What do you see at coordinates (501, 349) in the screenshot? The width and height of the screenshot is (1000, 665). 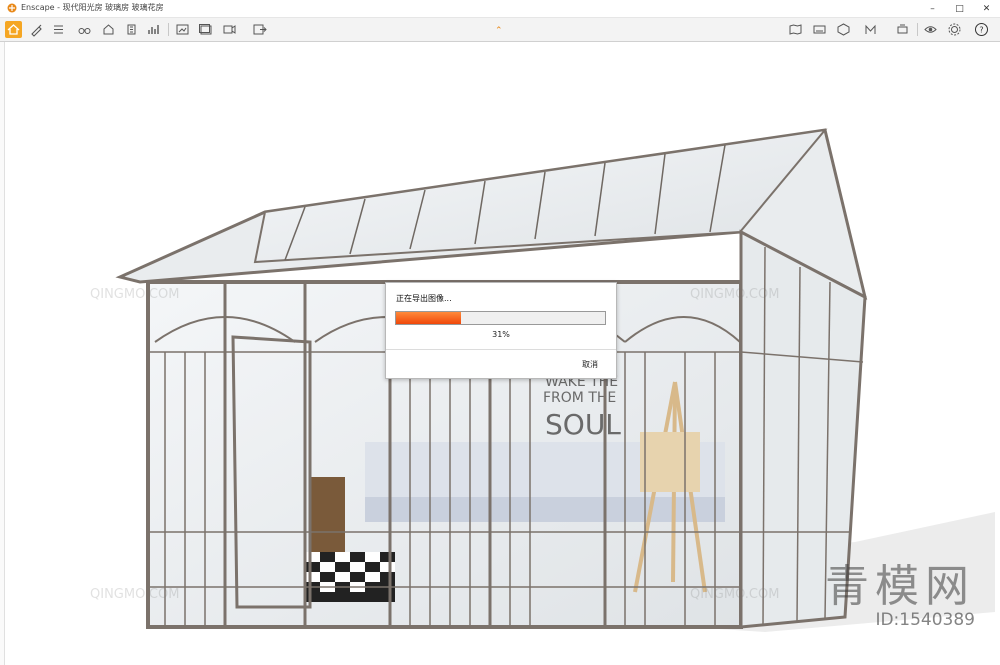 I see `dialog-divider` at bounding box center [501, 349].